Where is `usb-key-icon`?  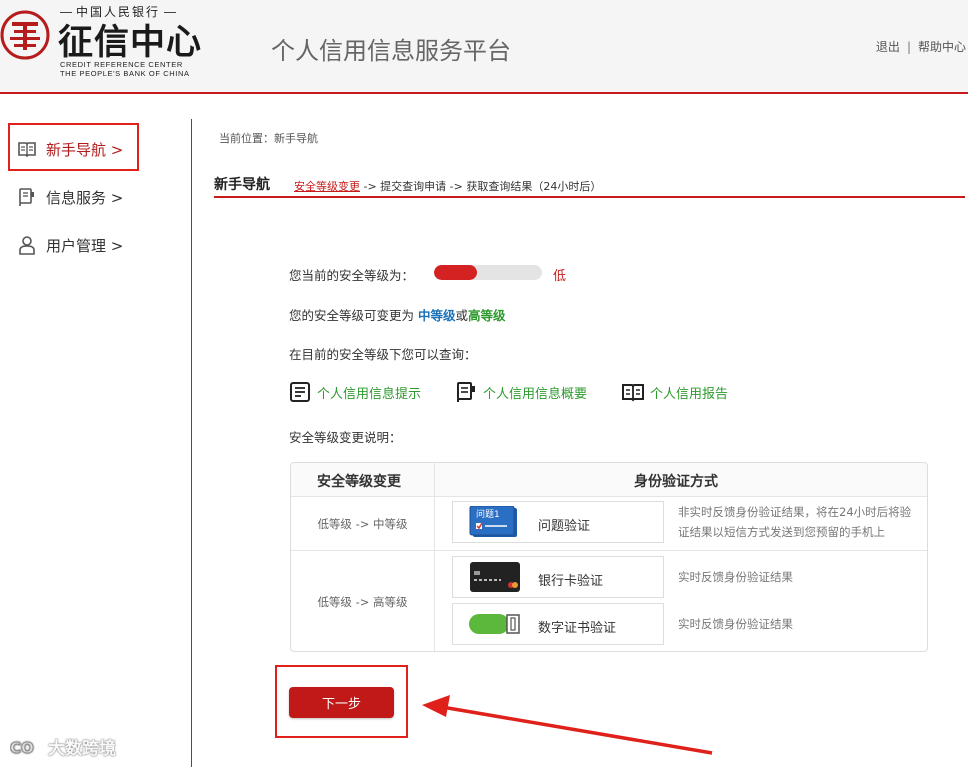 usb-key-icon is located at coordinates (494, 624).